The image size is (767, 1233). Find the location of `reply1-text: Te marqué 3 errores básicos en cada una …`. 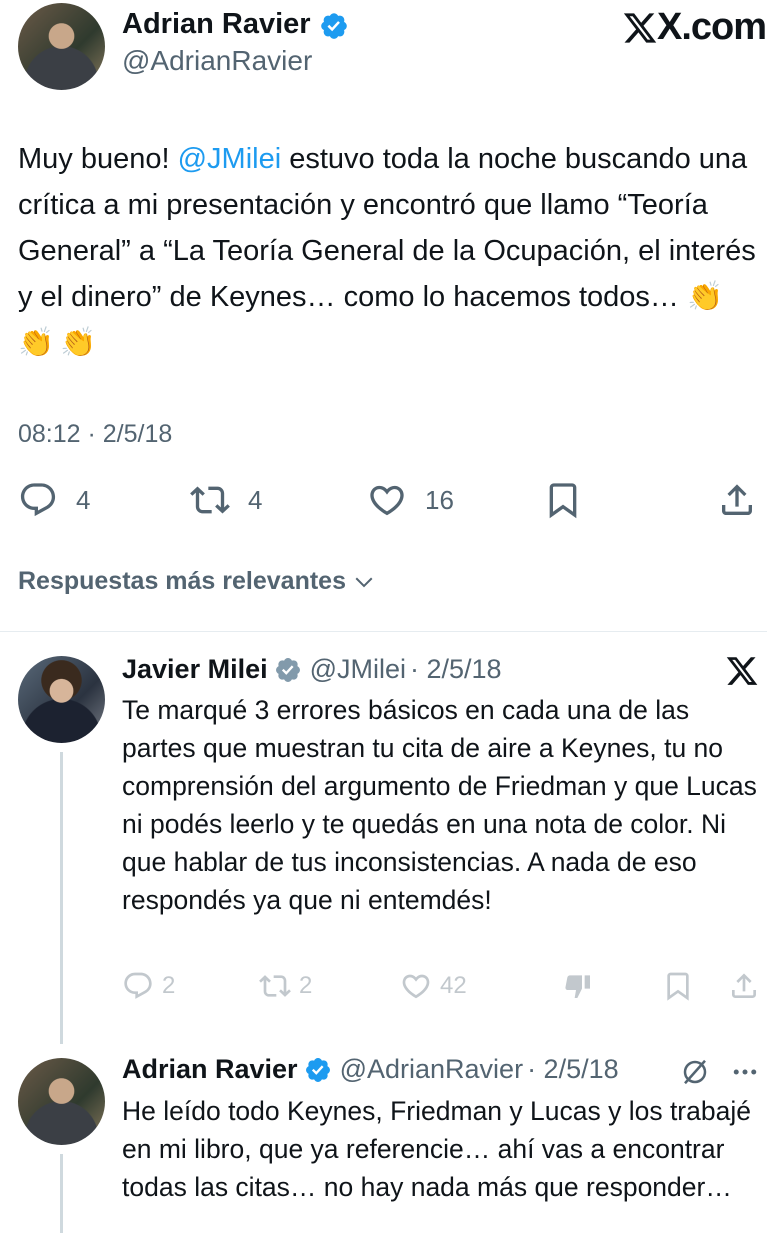

reply1-text: Te marqué 3 errores básicos en cada una … is located at coordinates (439, 805).